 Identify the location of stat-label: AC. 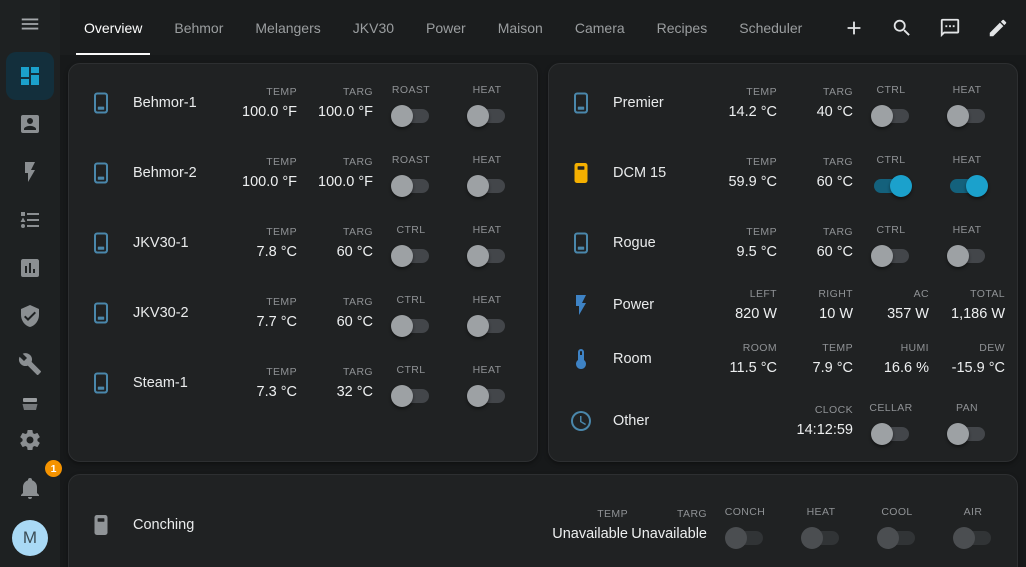
(921, 294).